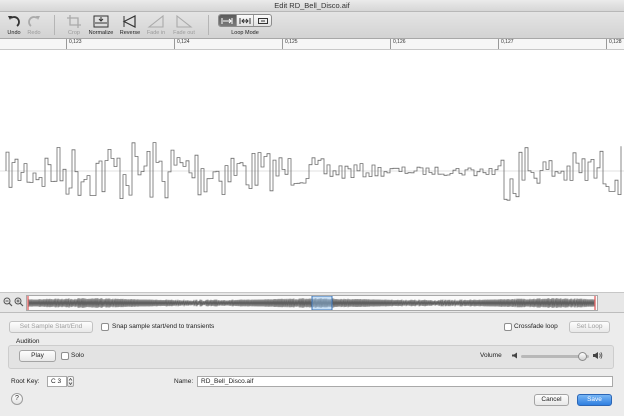  Describe the element at coordinates (105, 327) in the screenshot. I see `snap-to-transients-checkbox` at that location.